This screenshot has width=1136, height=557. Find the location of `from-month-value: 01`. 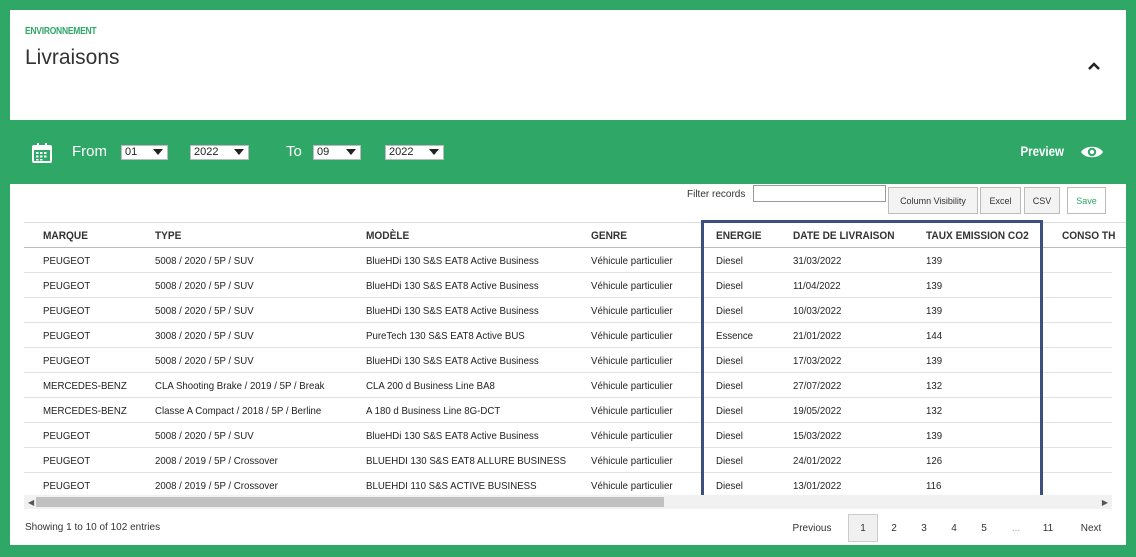

from-month-value: 01 is located at coordinates (131, 152).